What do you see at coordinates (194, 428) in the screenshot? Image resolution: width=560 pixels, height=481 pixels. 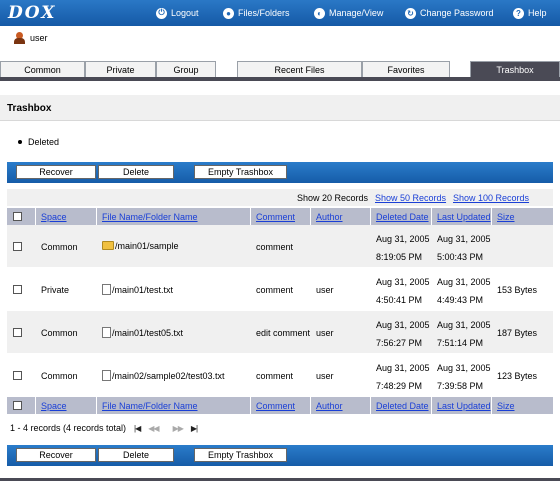 I see `last-page-icon: ▶|` at bounding box center [194, 428].